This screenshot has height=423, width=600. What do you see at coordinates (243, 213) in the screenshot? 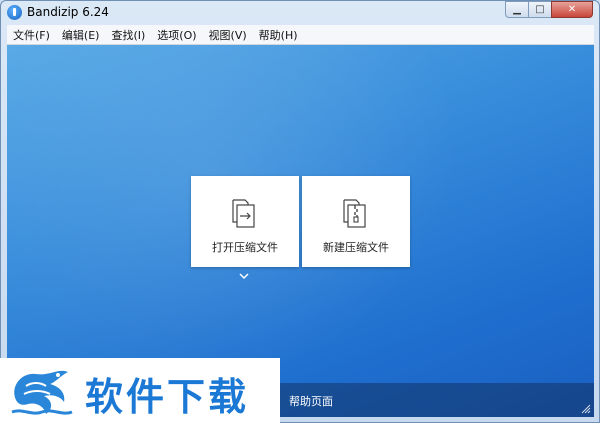
I see `open-archive-icon` at bounding box center [243, 213].